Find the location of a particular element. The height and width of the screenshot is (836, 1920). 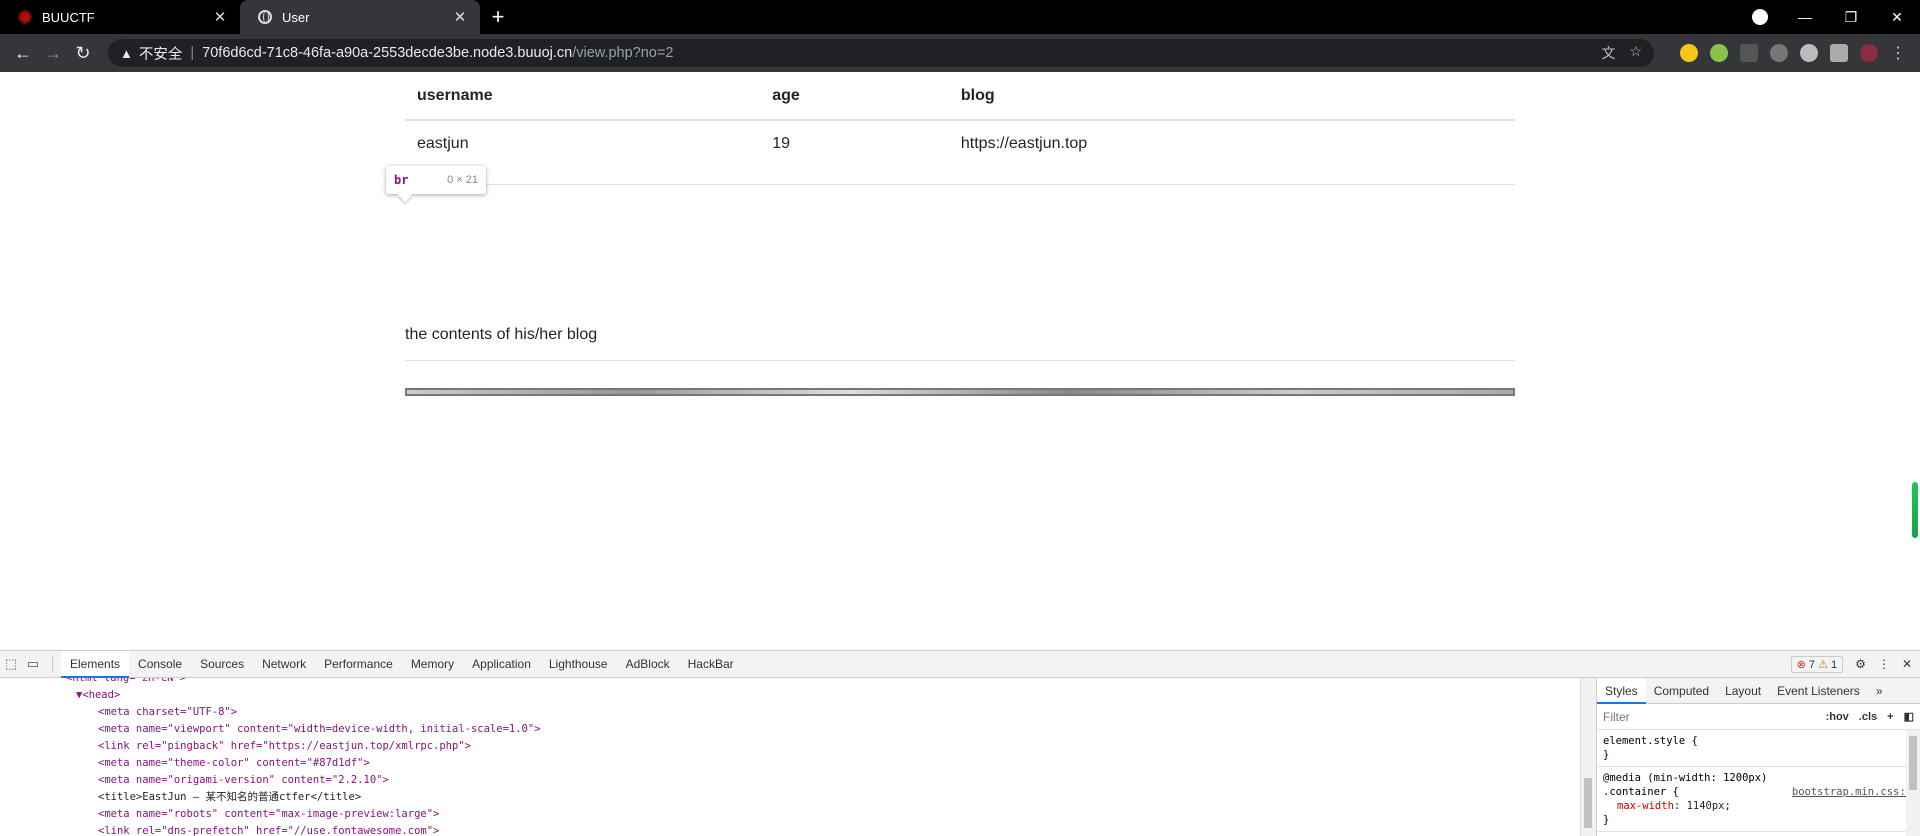

new-tab-button: + is located at coordinates (498, 17).